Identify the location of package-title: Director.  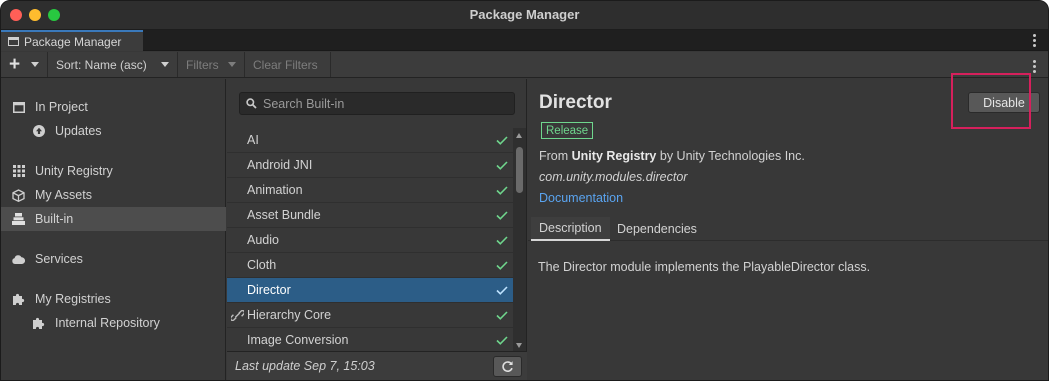
(575, 102).